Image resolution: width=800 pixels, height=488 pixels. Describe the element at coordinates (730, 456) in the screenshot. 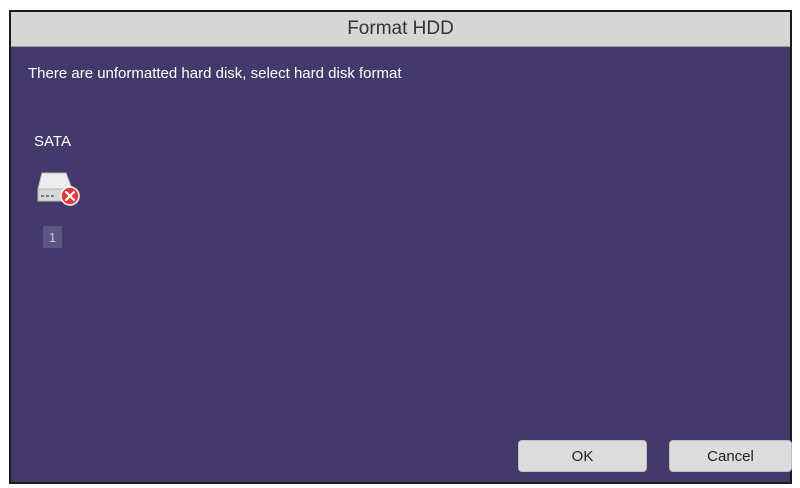

I see `cancel-button: Cancel` at that location.